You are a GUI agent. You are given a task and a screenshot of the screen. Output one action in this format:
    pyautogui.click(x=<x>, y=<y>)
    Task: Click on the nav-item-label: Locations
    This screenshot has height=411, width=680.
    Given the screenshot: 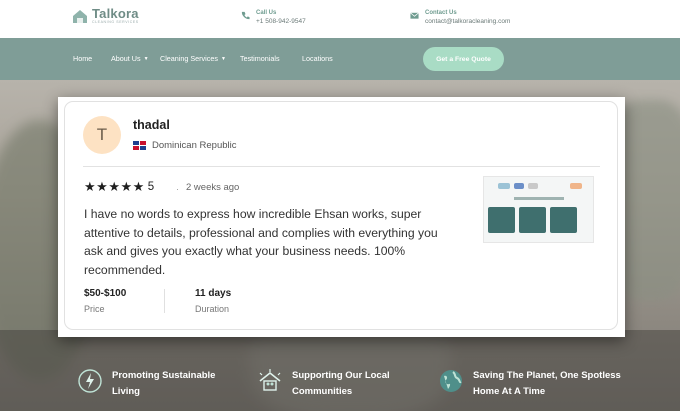 What is the action you would take?
    pyautogui.click(x=317, y=58)
    